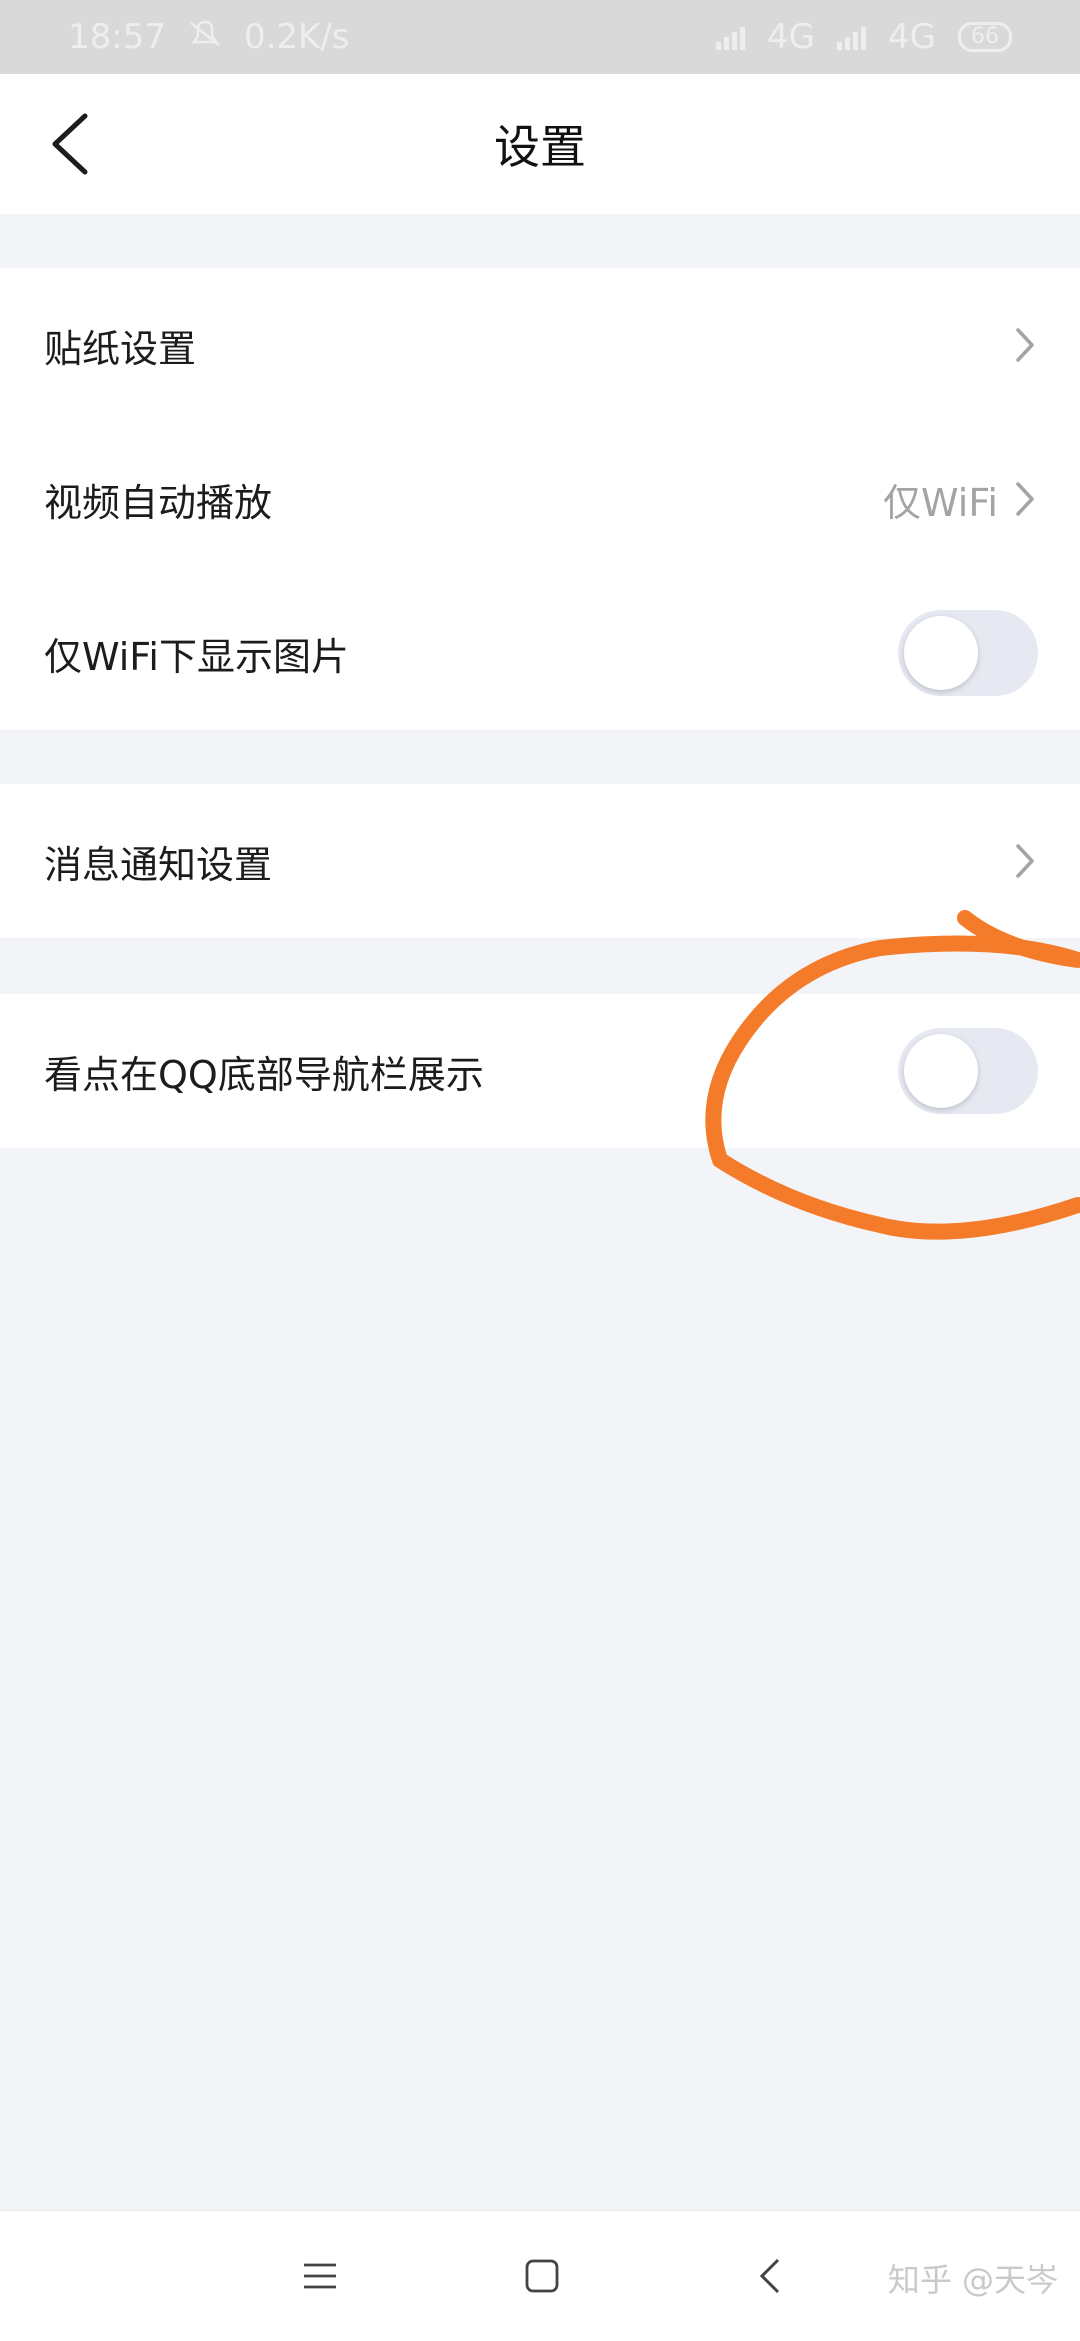  I want to click on settings-group-notifications: 消息通知设置, so click(540, 861).